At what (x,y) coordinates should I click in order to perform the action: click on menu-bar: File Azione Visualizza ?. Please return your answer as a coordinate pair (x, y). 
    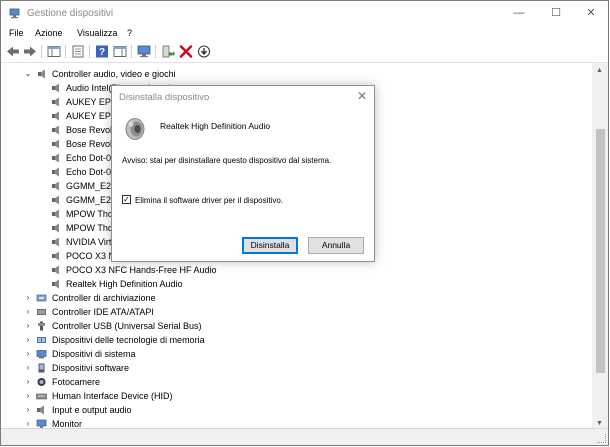
    Looking at the image, I should click on (304, 34).